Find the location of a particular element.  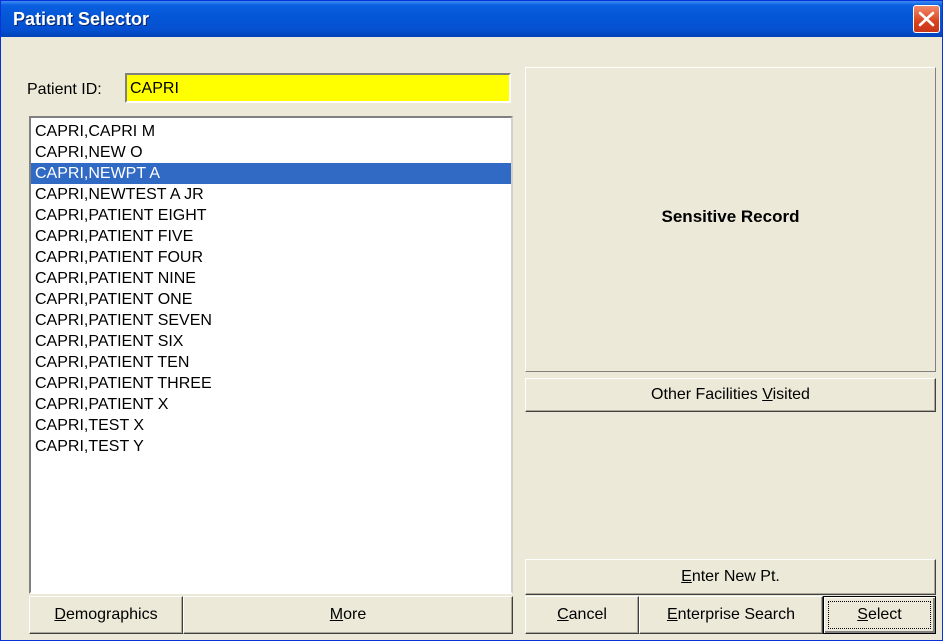

enter-new-label-post: nter New Pt. is located at coordinates (735, 576).